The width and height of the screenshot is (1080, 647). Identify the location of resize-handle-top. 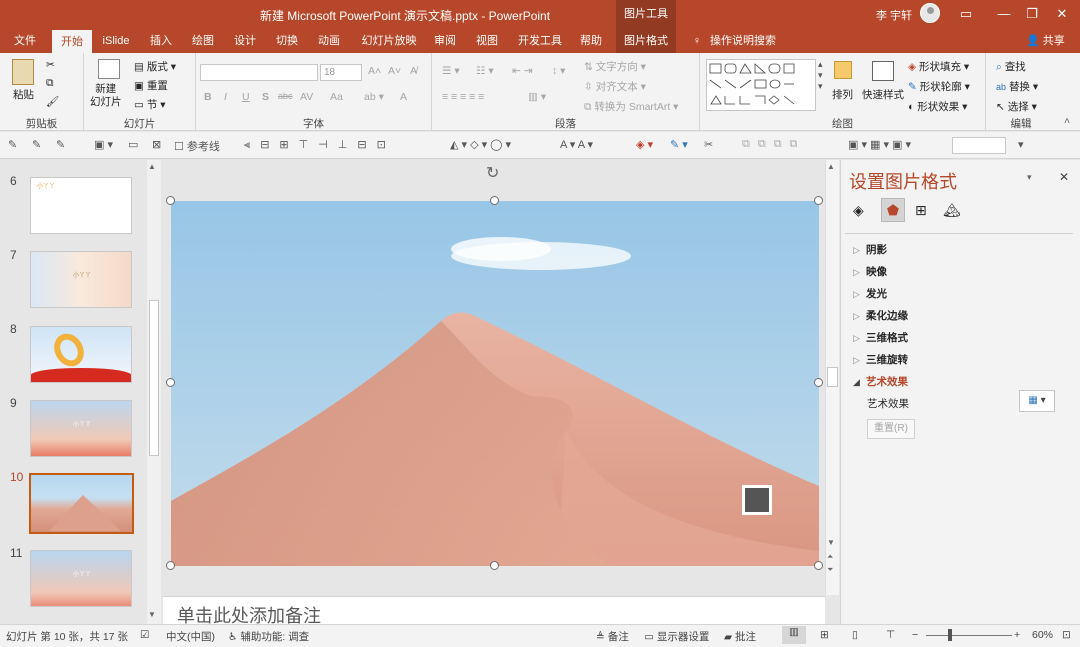
(494, 200).